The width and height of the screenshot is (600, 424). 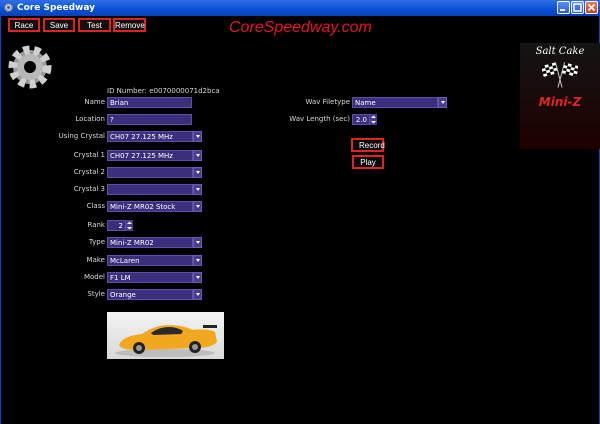 What do you see at coordinates (197, 260) in the screenshot?
I see `make-dropdown-icon` at bounding box center [197, 260].